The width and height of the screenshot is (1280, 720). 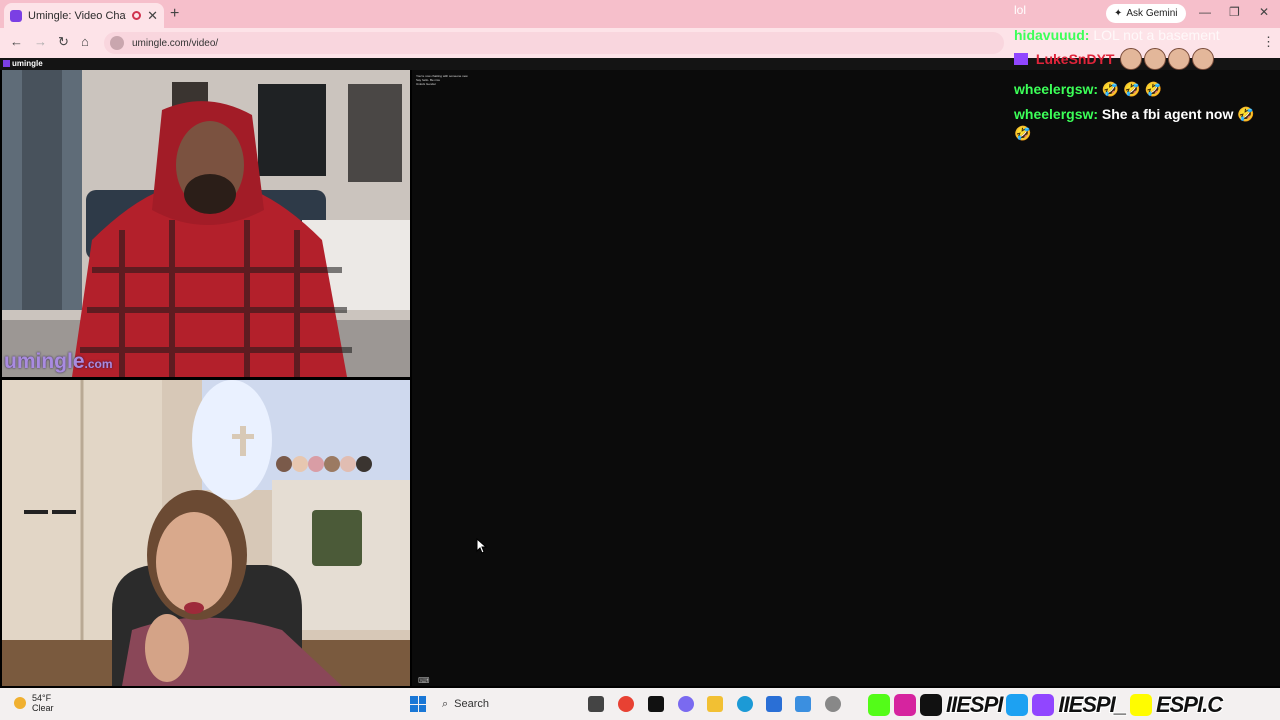 What do you see at coordinates (1167, 59) in the screenshot?
I see `emote-row` at bounding box center [1167, 59].